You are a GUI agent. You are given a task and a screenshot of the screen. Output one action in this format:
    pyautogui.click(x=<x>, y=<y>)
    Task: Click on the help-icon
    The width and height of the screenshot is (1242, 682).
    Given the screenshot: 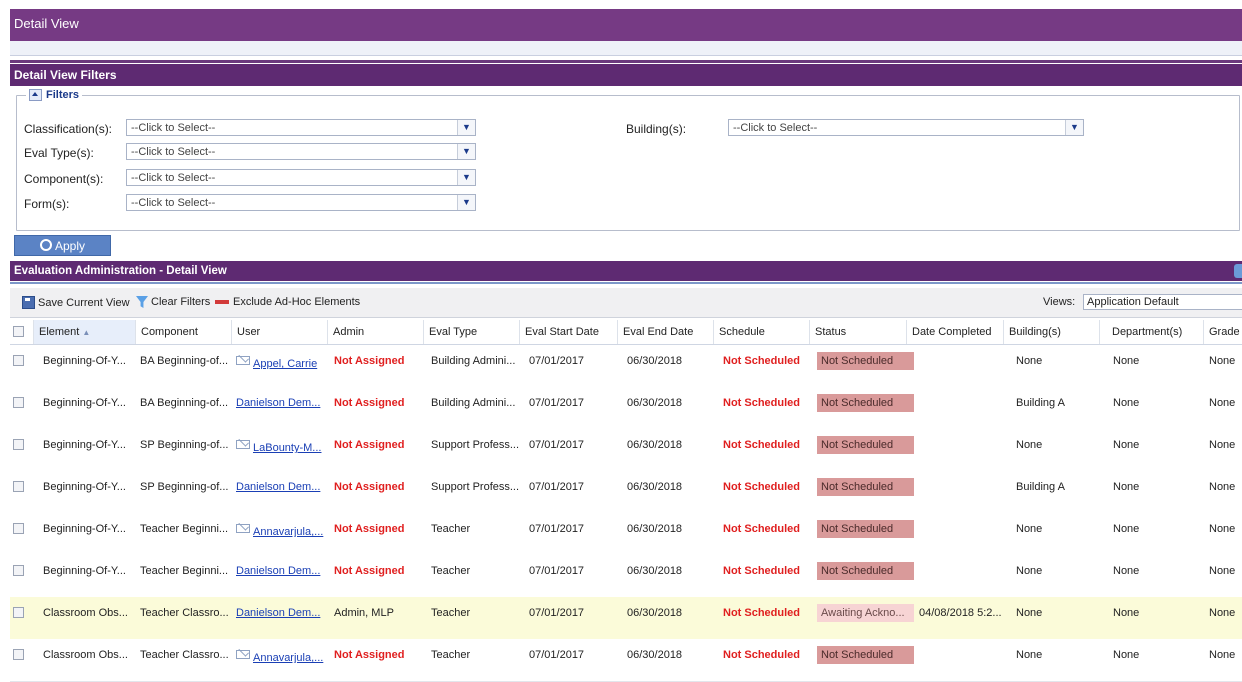 What is the action you would take?
    pyautogui.click(x=1238, y=271)
    